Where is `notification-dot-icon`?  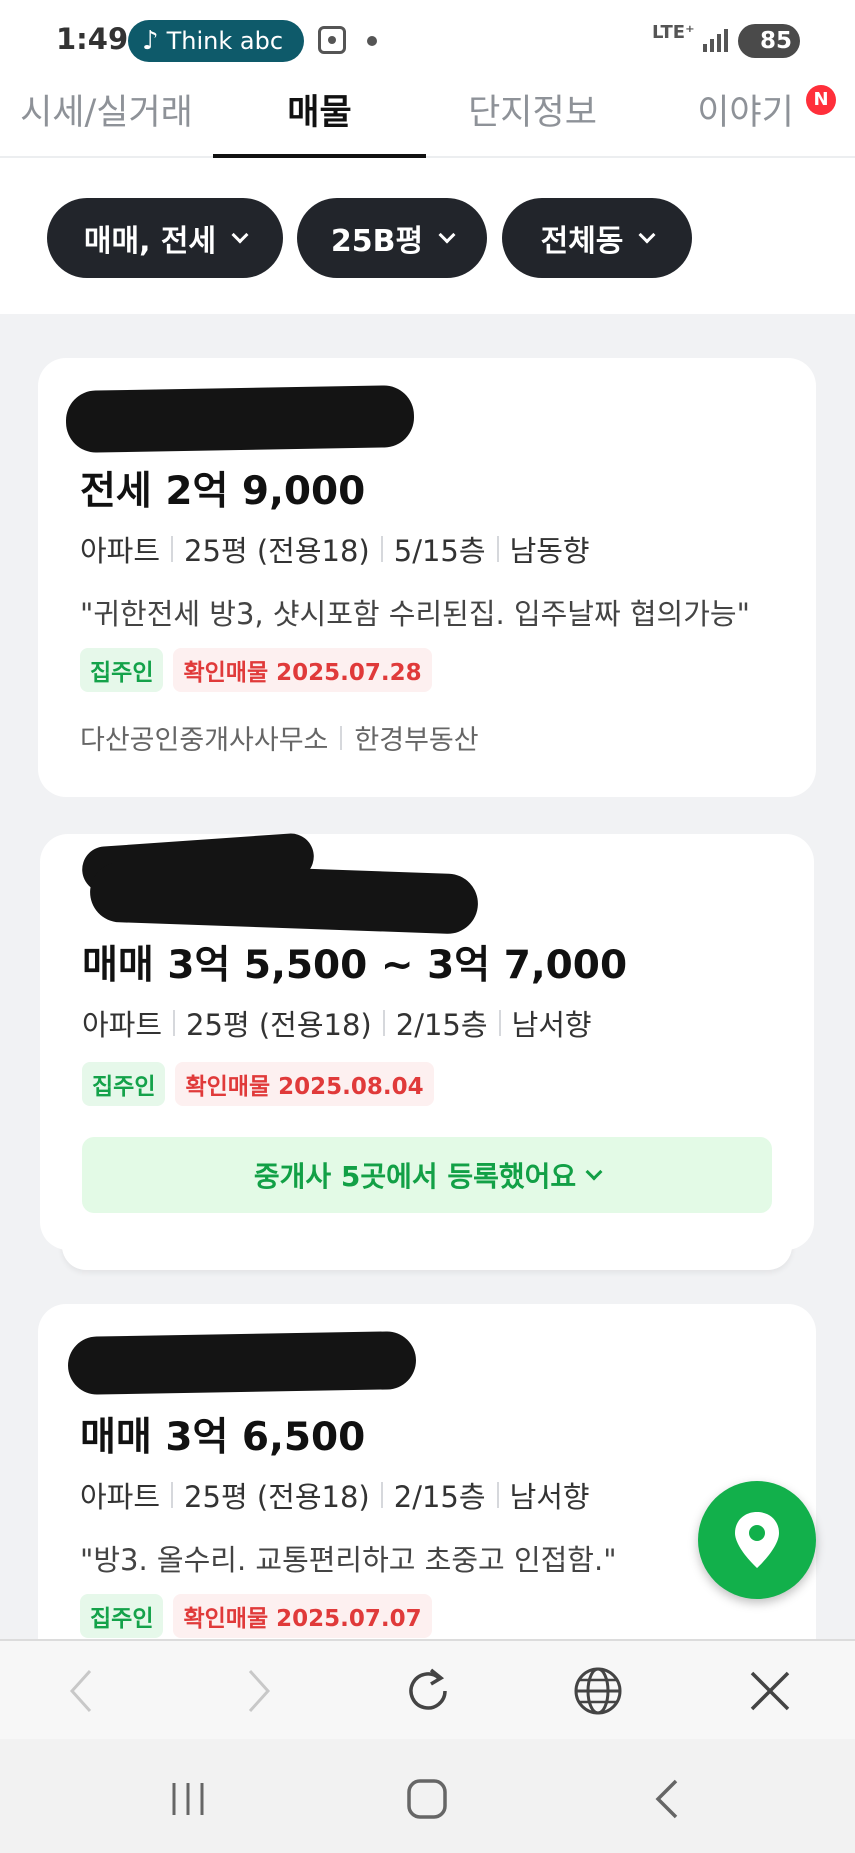
notification-dot-icon is located at coordinates (372, 41).